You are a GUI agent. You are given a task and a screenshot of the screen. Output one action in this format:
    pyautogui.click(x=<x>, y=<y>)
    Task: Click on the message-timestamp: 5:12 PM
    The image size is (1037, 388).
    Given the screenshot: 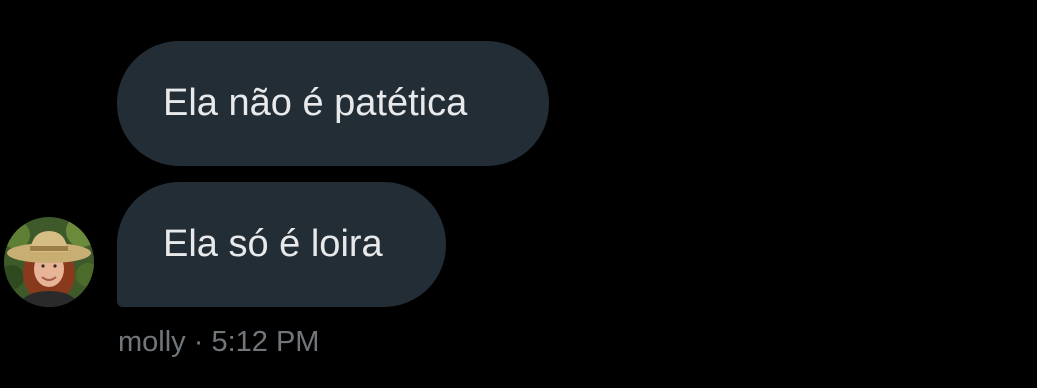 What is the action you would take?
    pyautogui.click(x=265, y=342)
    